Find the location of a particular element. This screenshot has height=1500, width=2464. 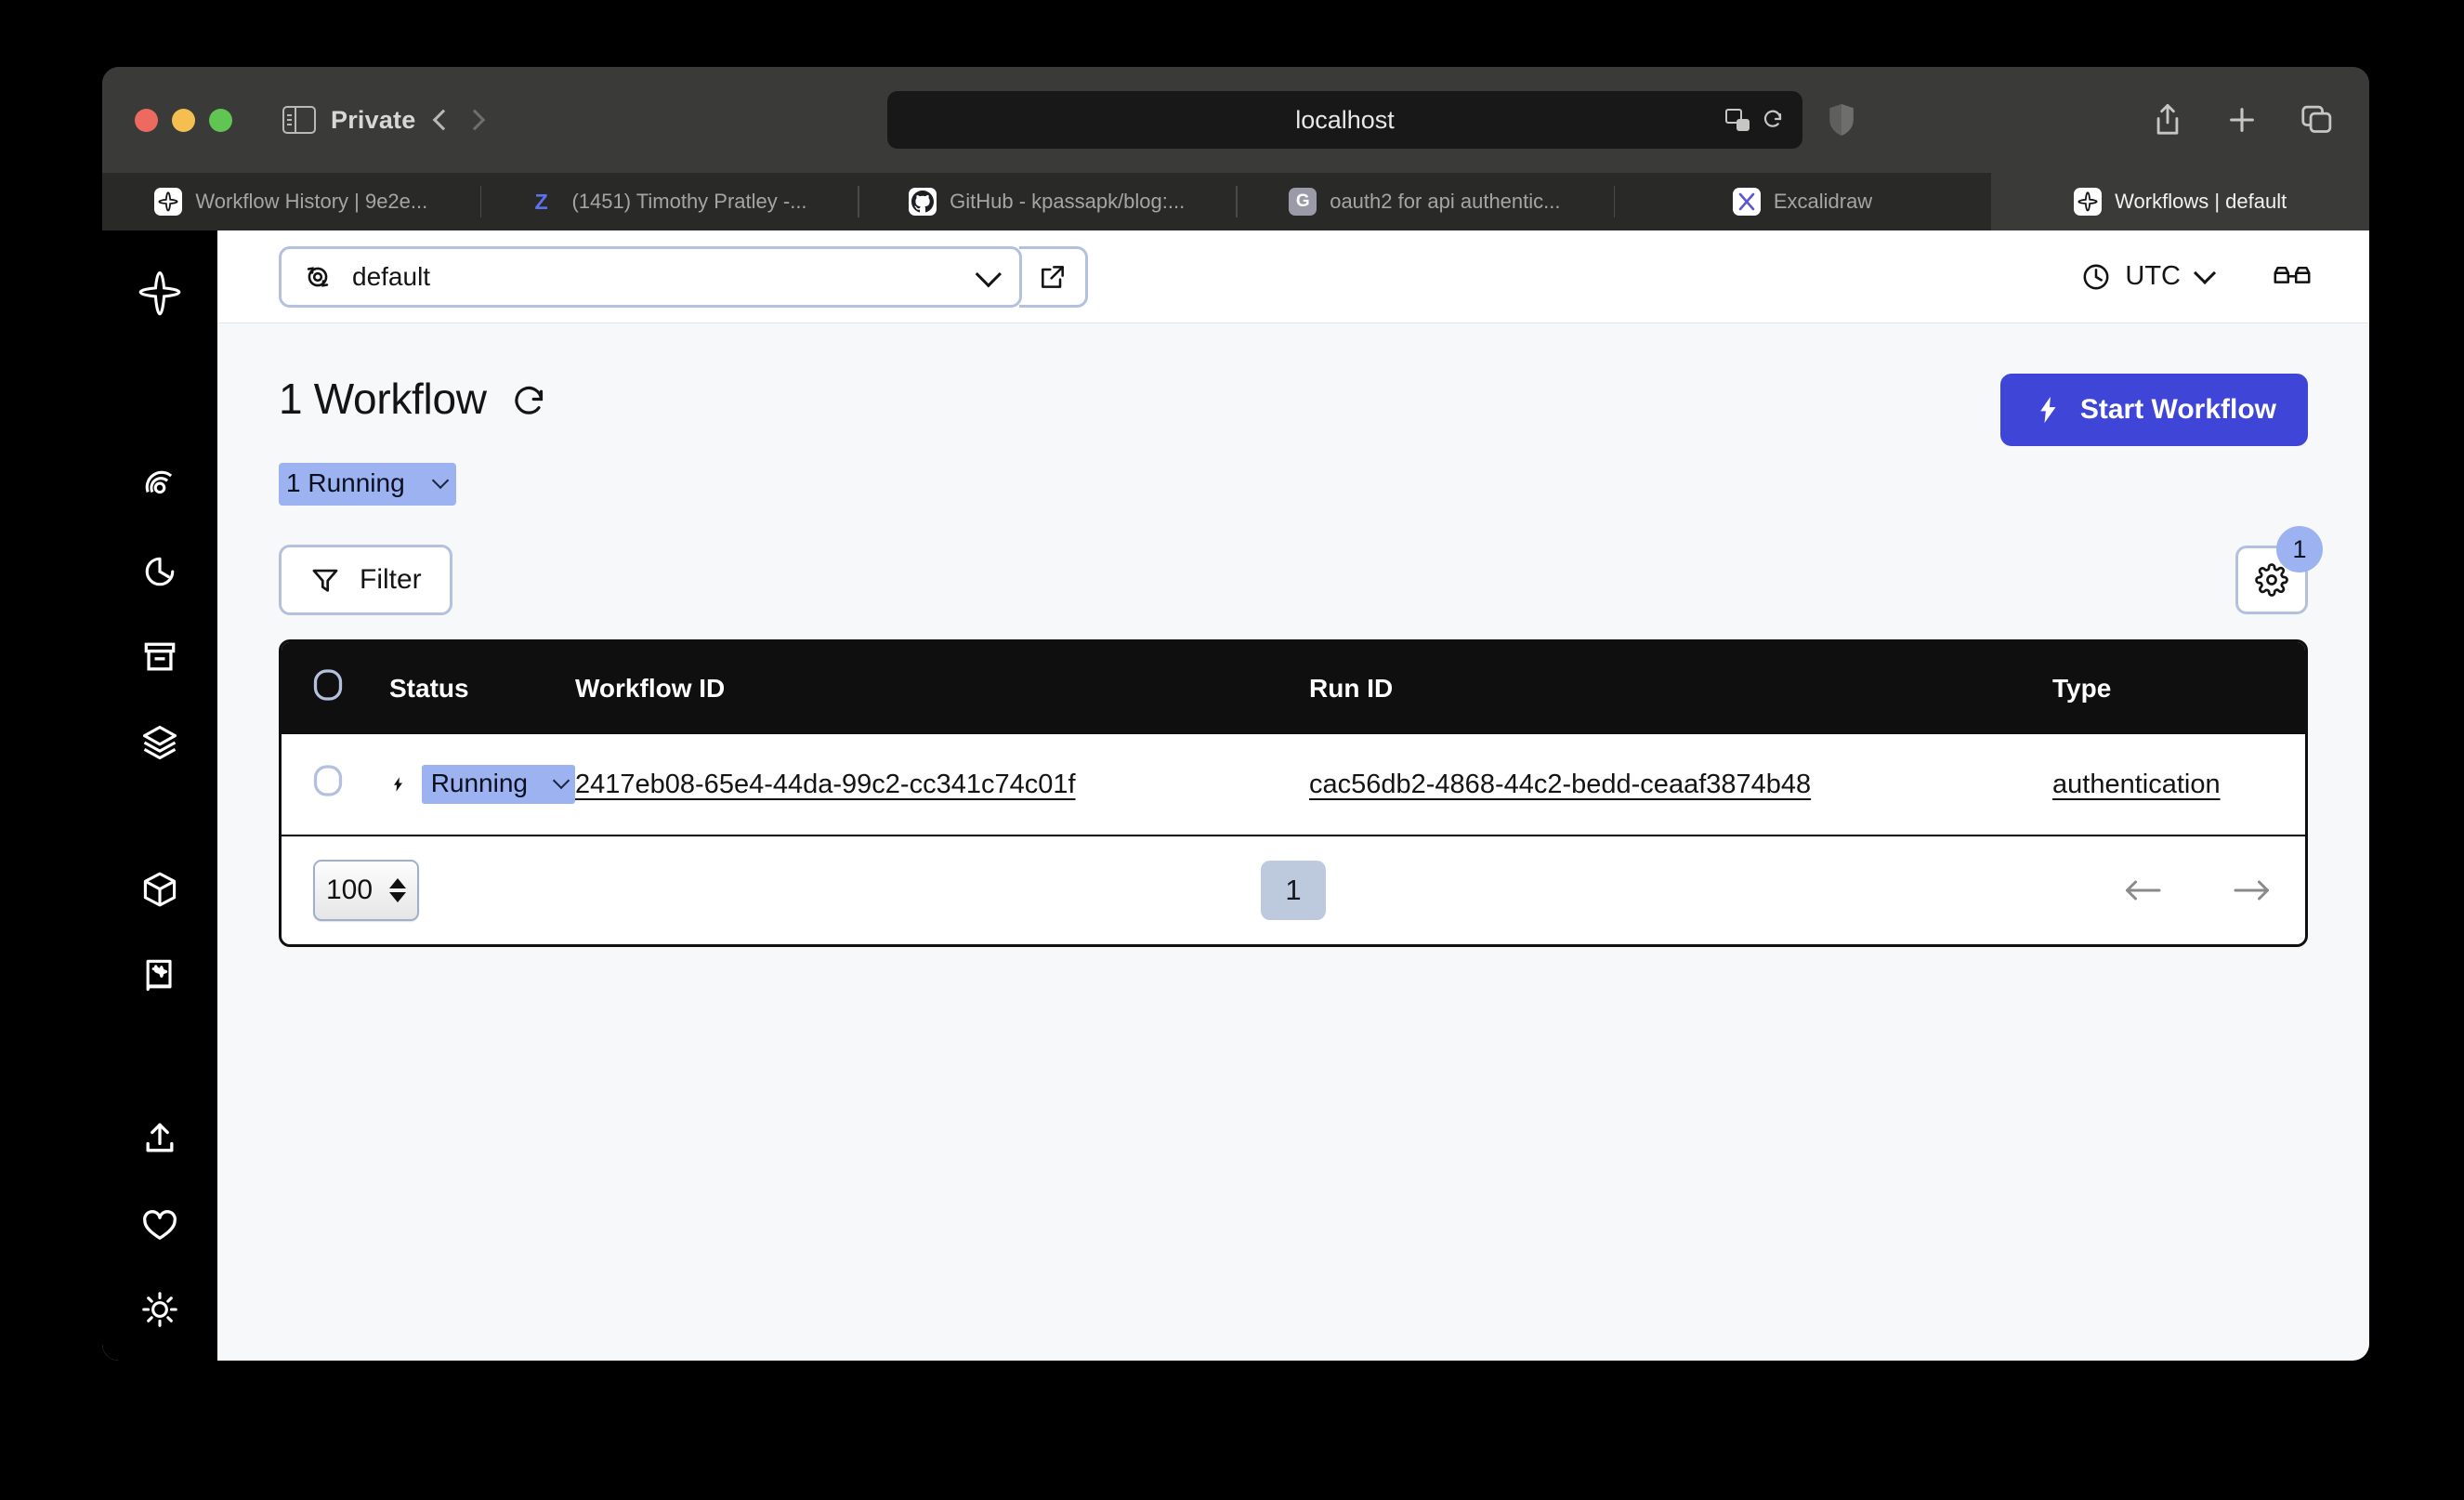

column-header-type: Type is located at coordinates (2178, 688).